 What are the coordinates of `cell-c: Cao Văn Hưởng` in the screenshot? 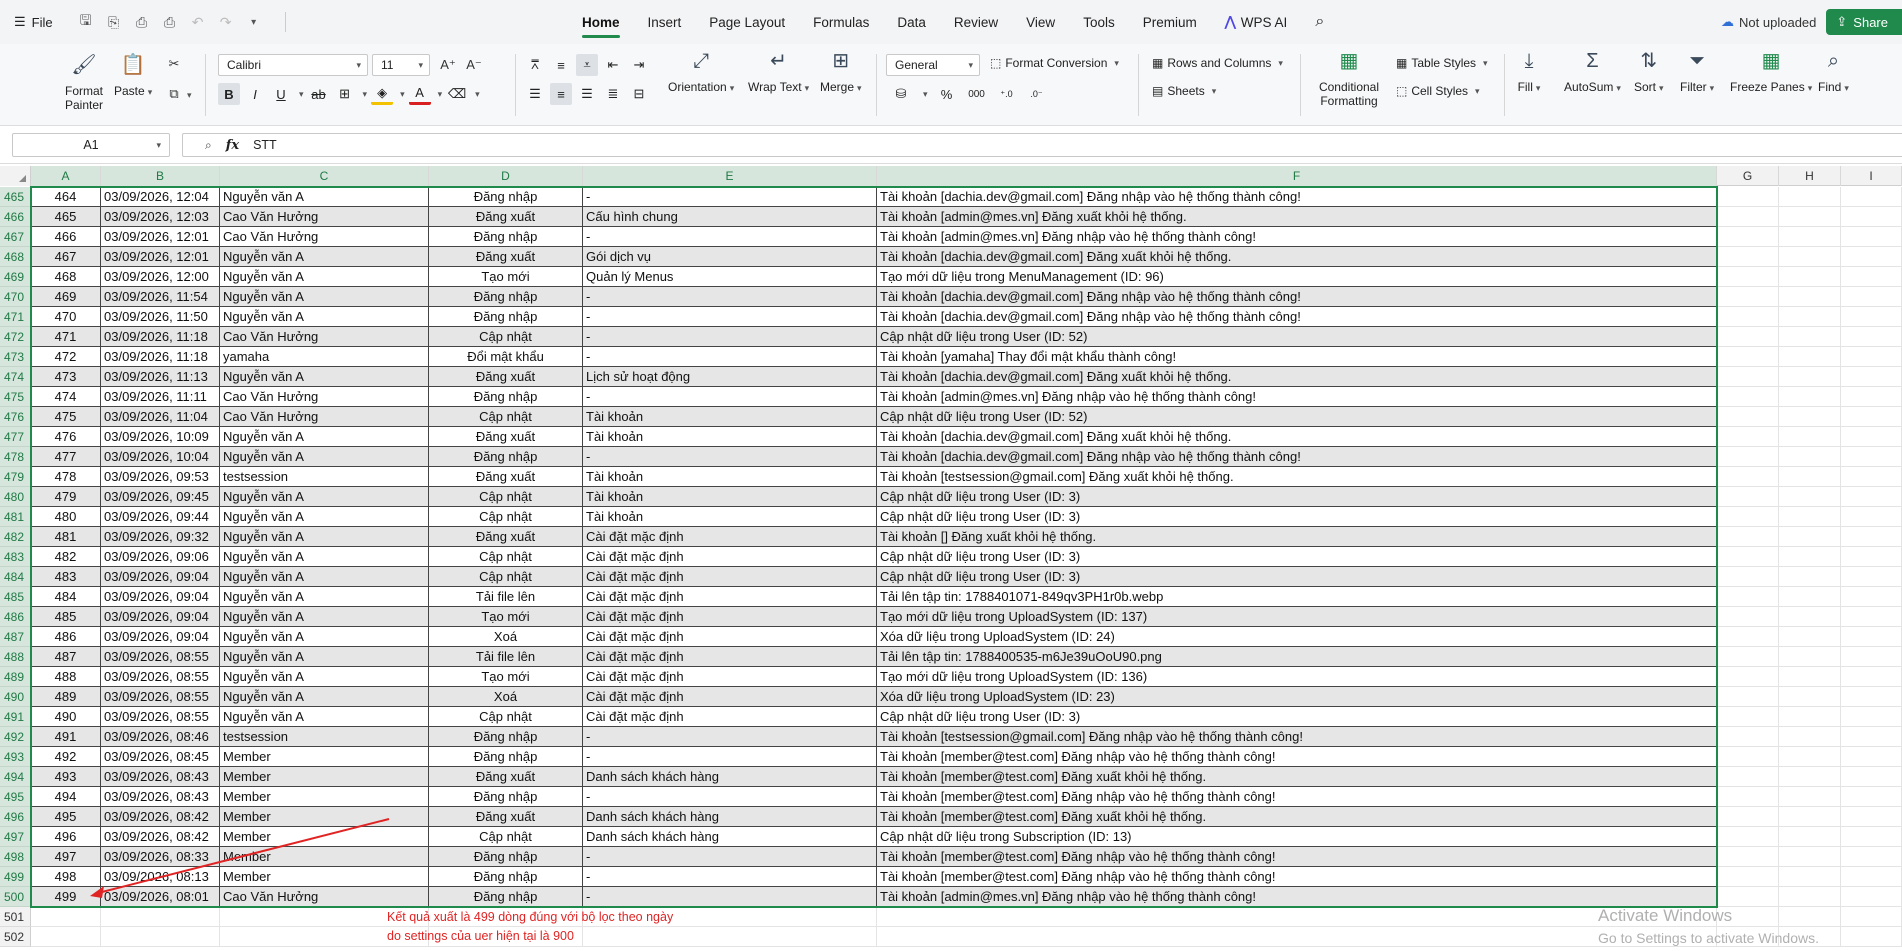 It's located at (324, 897).